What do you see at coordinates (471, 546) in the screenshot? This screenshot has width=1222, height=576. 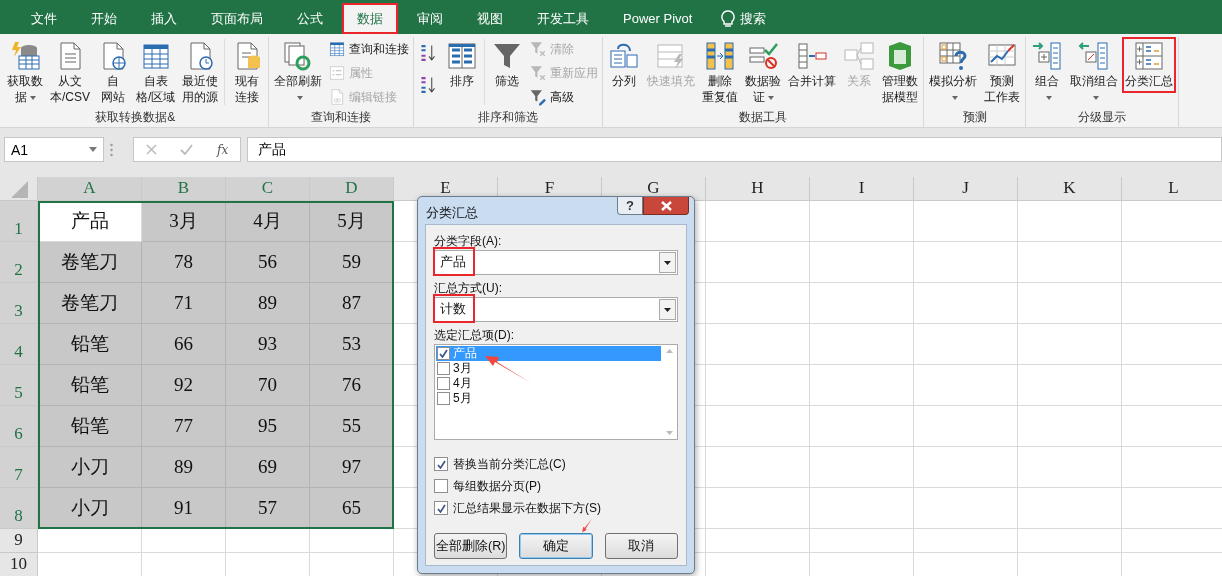 I see `dialog-button: 全部删除(R)` at bounding box center [471, 546].